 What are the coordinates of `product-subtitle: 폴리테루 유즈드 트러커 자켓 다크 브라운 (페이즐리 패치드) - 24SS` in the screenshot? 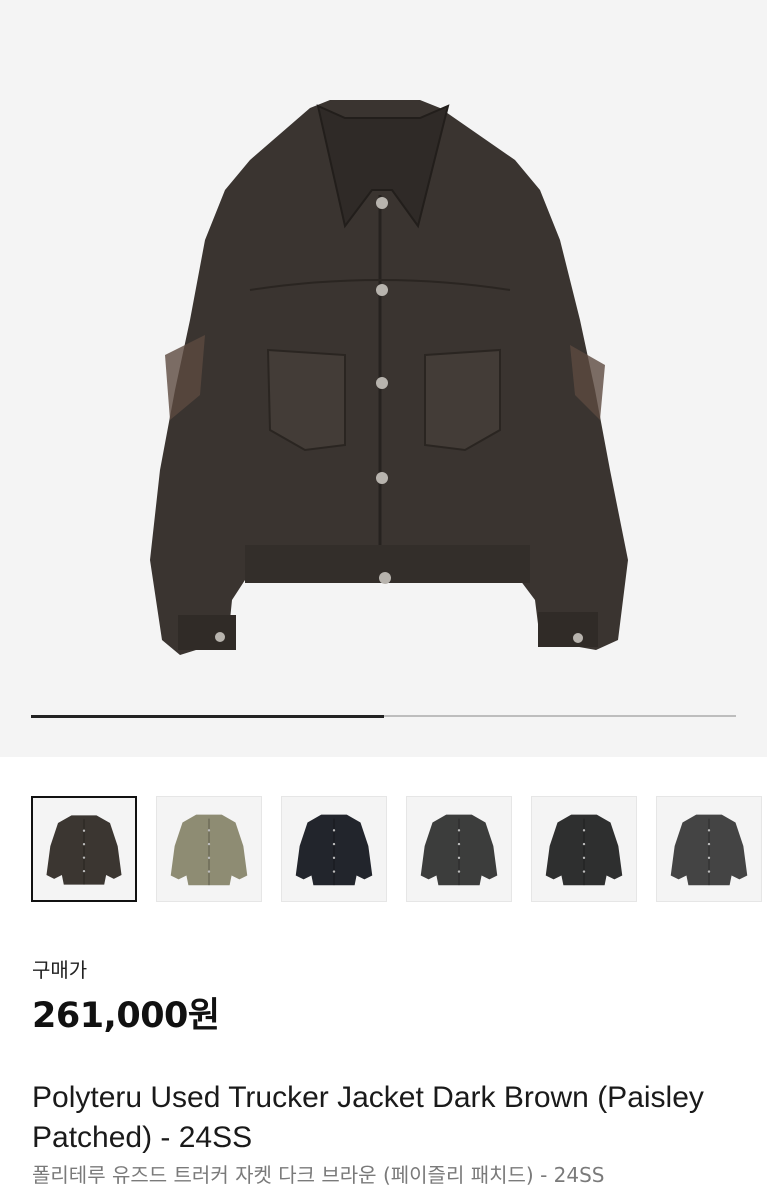 It's located at (318, 1175).